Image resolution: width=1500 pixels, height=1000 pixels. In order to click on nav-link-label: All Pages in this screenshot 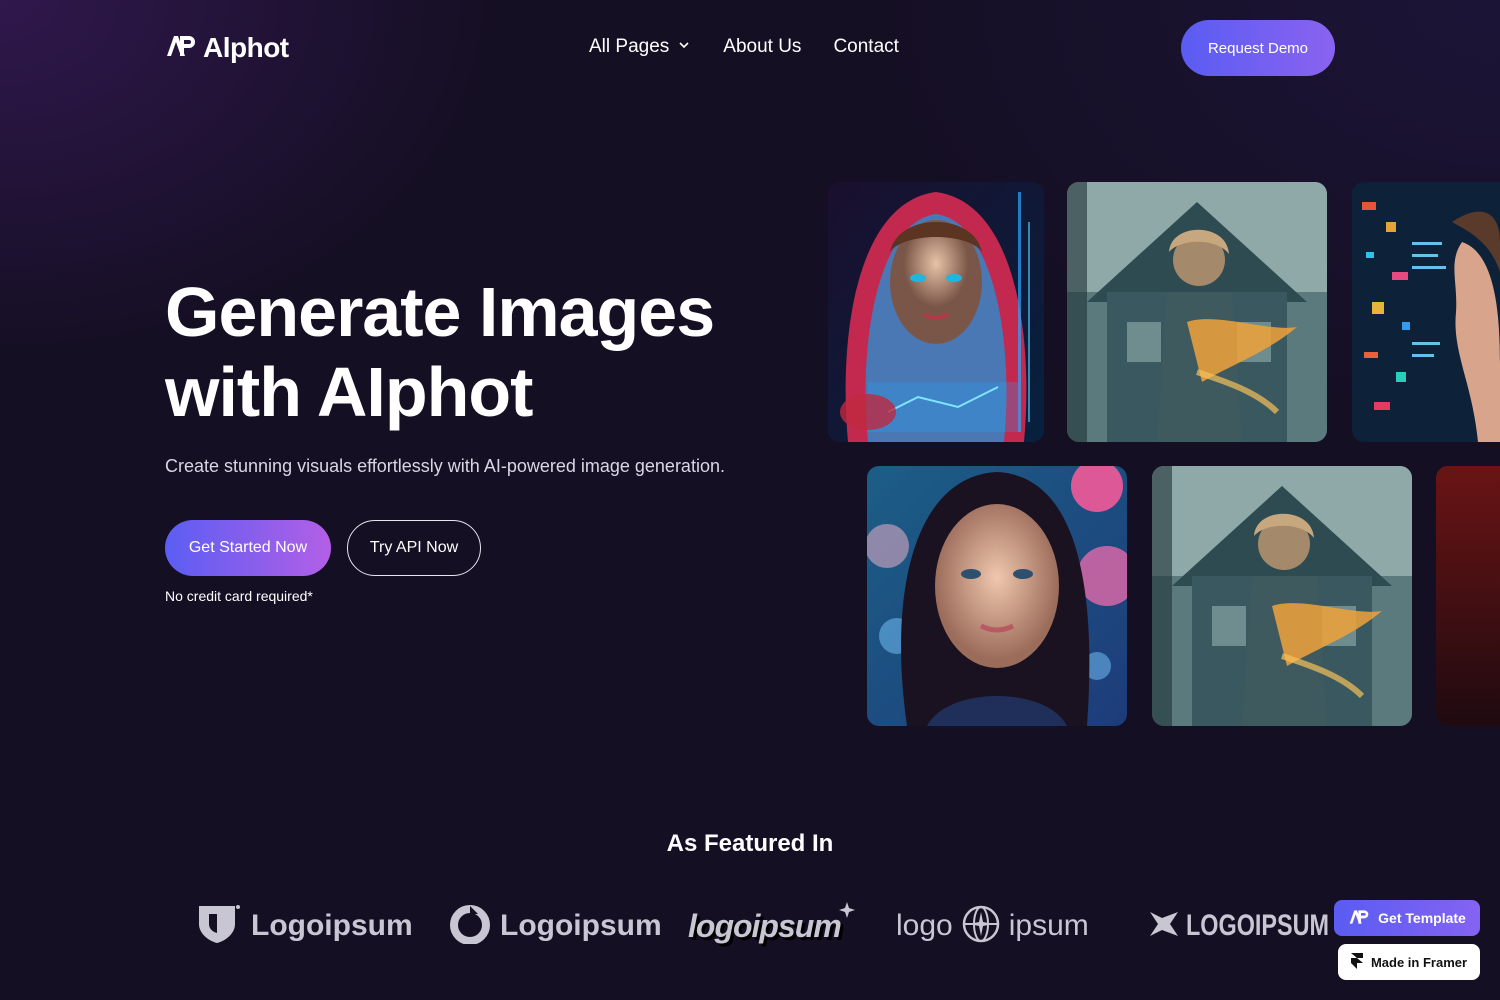, I will do `click(629, 46)`.